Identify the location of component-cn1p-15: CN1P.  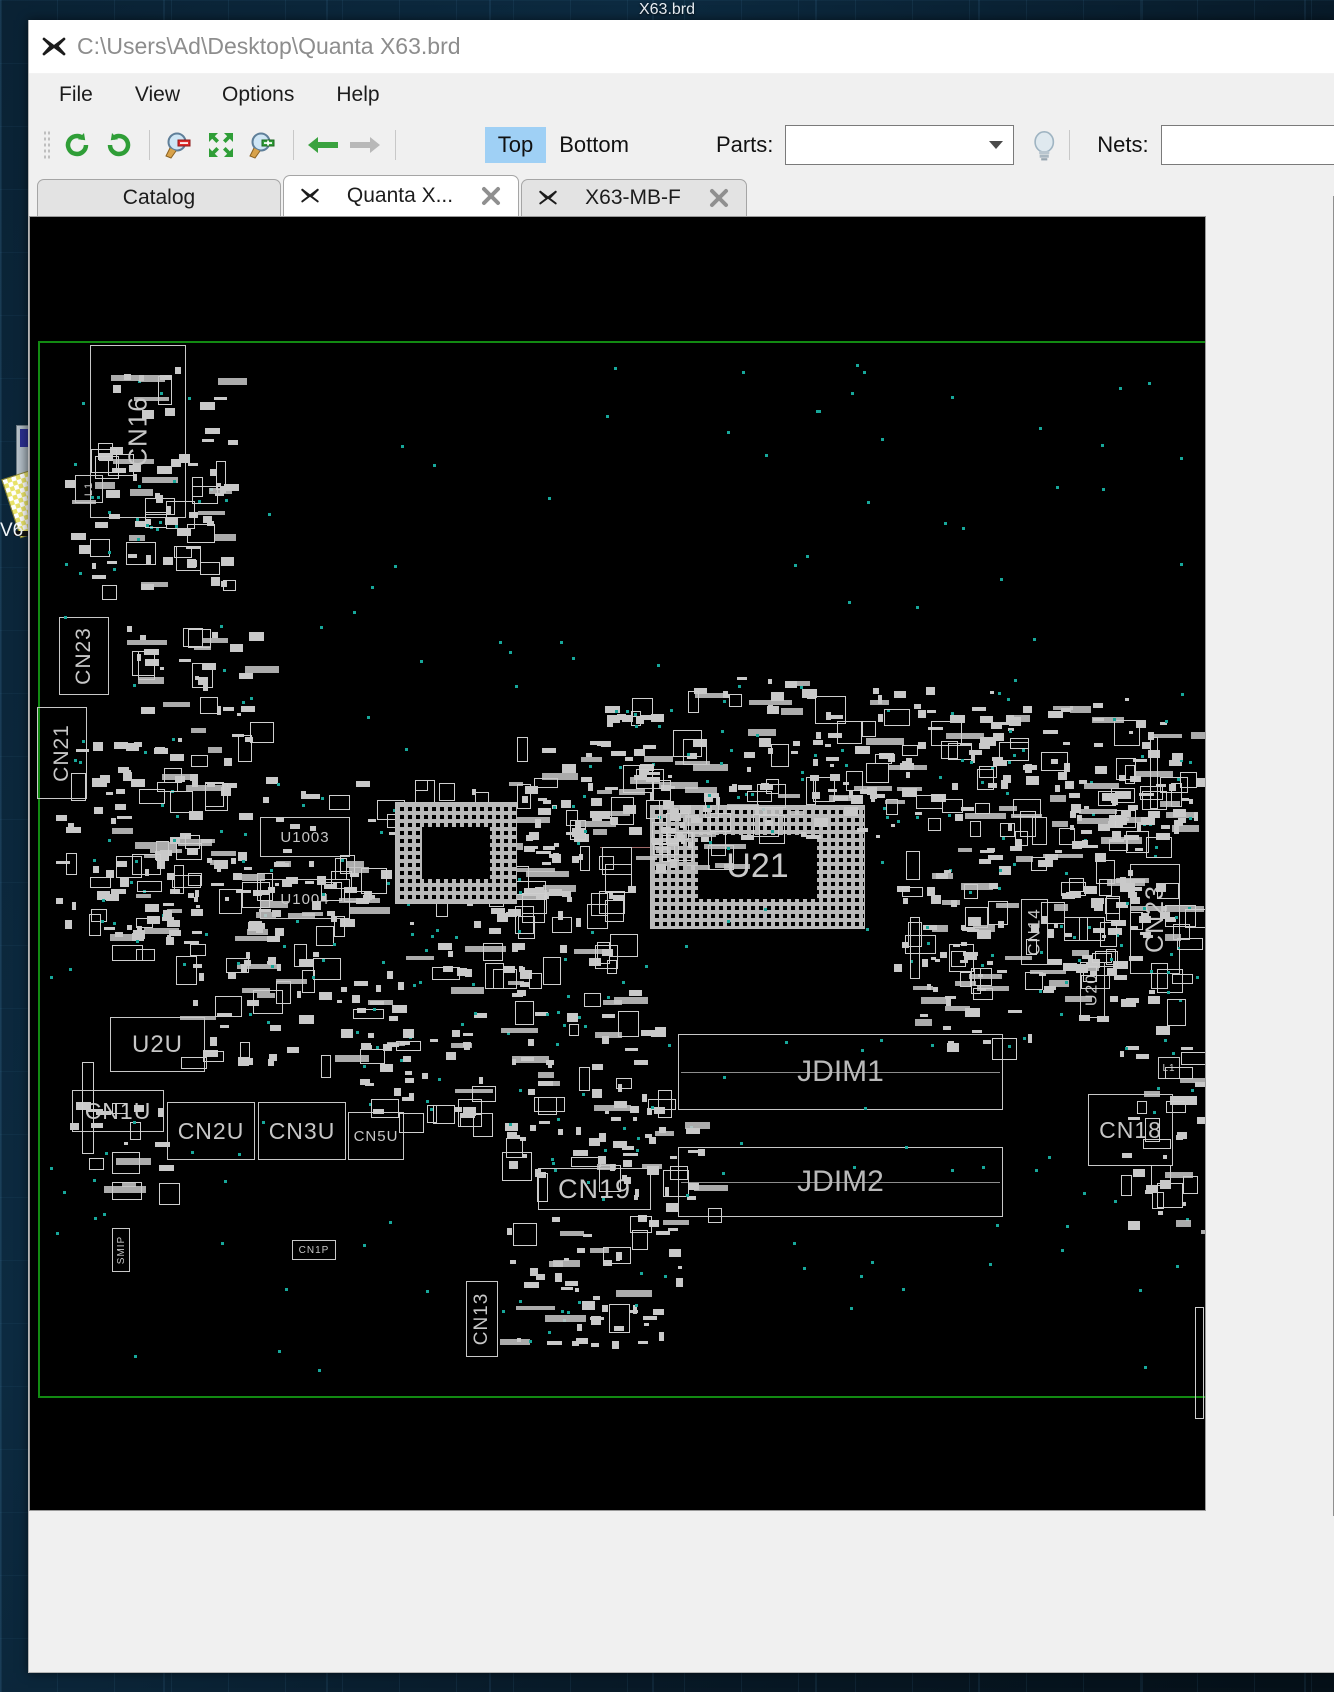
(314, 1250).